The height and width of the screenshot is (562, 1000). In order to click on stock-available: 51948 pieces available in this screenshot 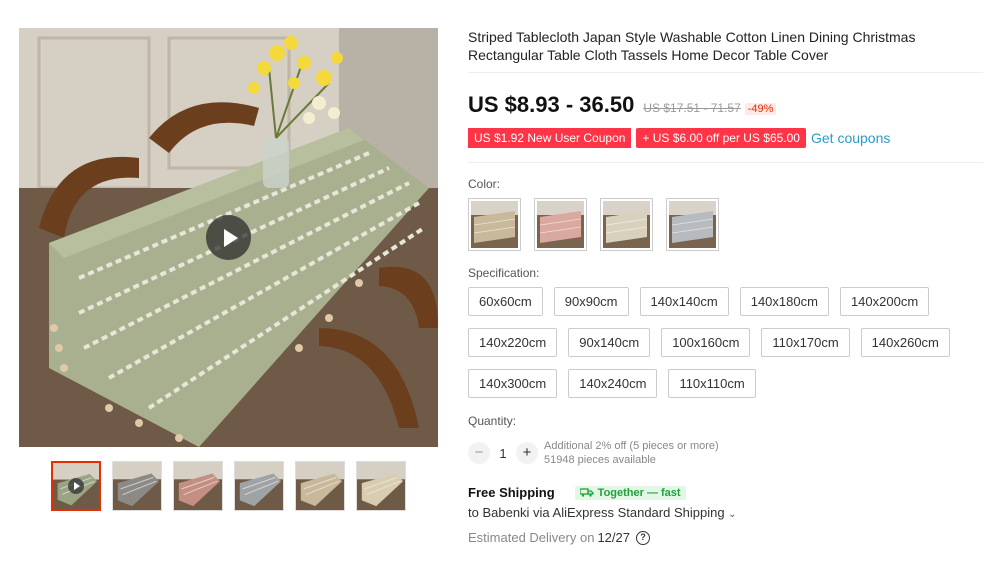, I will do `click(600, 460)`.